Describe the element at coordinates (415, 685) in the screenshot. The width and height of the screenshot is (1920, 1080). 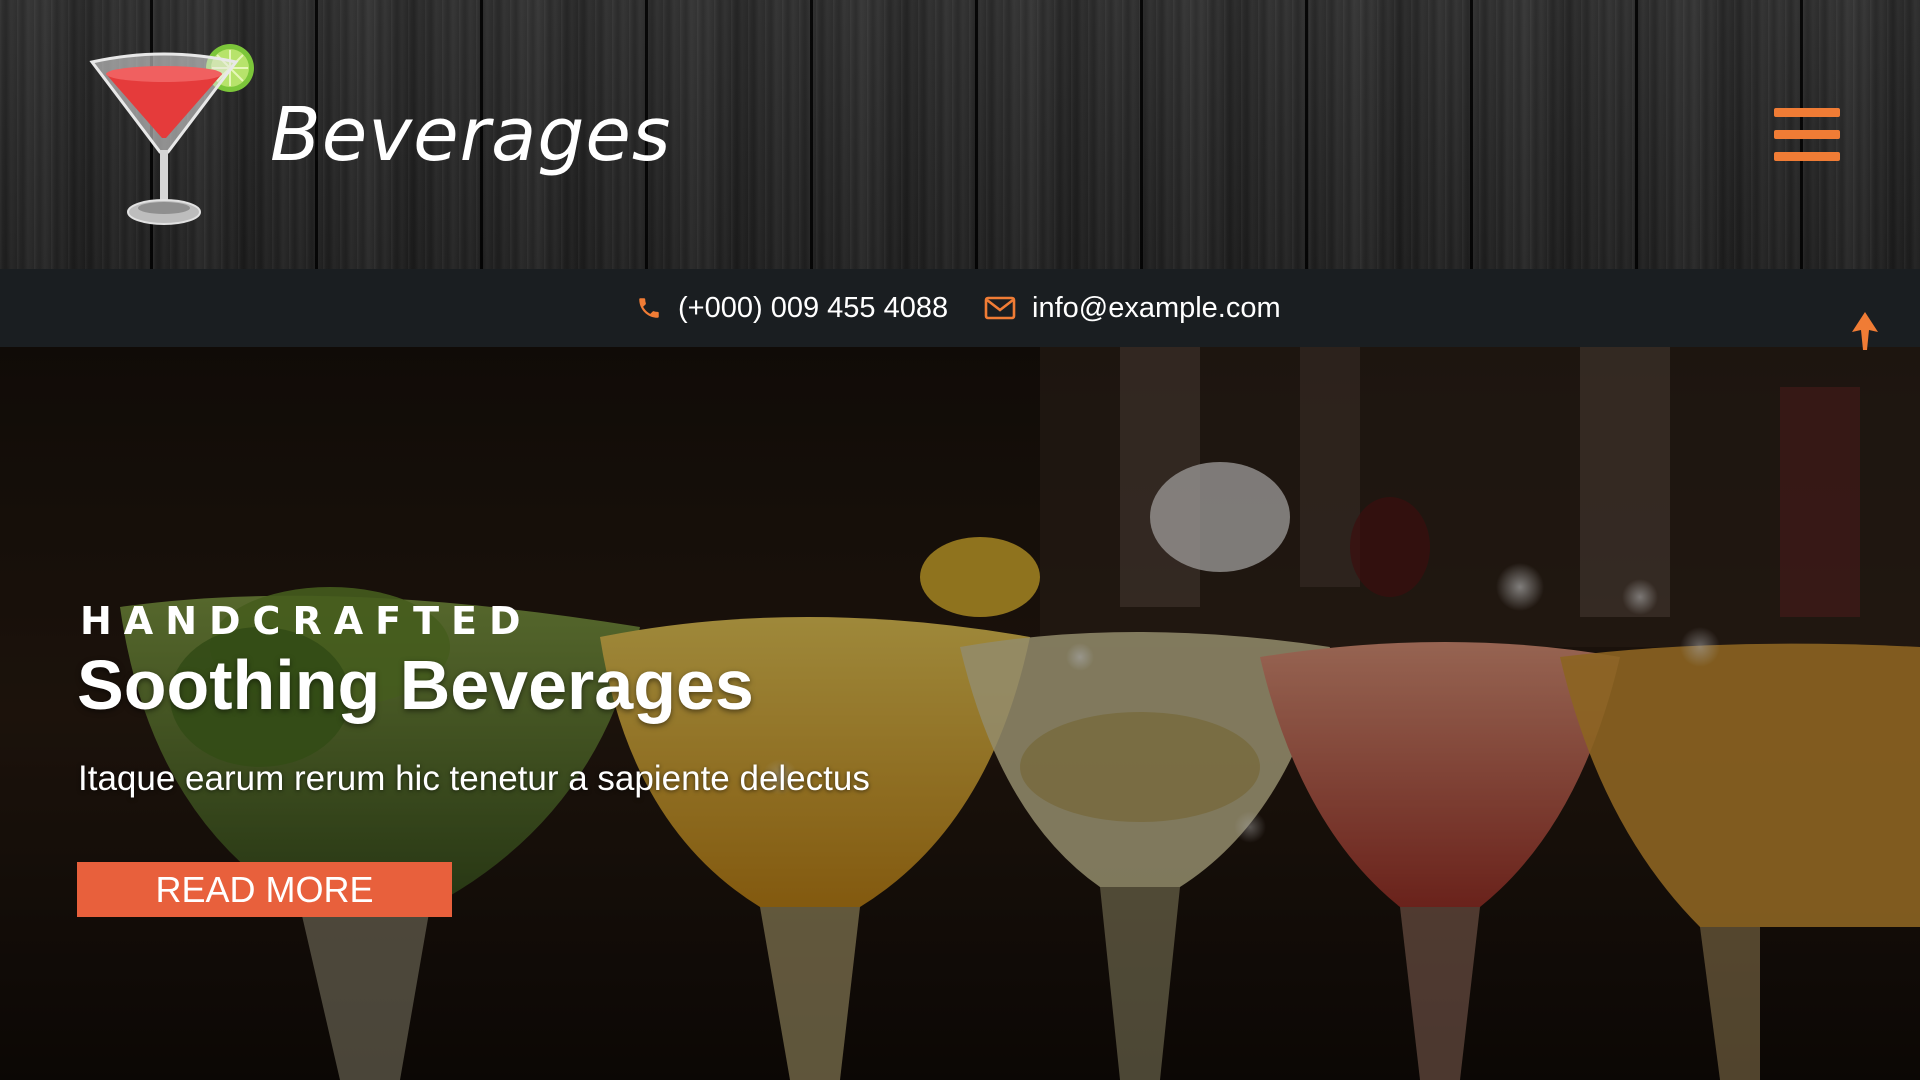
I see `hero-title: Soothing Beverages` at that location.